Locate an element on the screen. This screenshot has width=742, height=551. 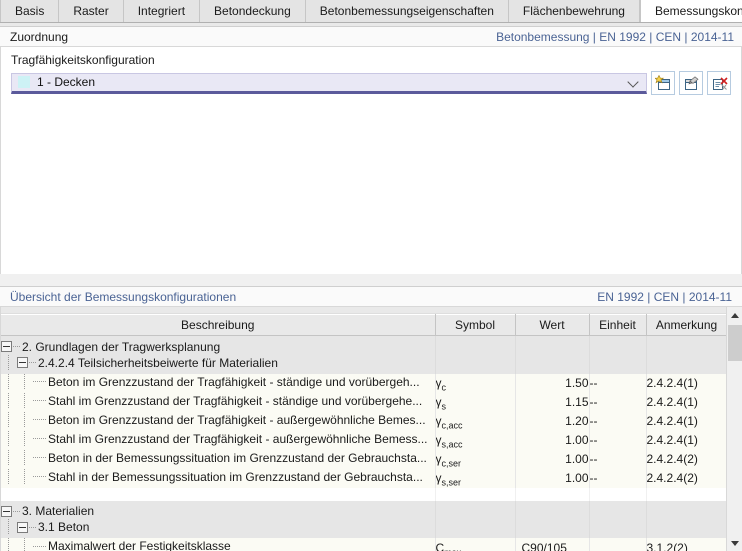
edit-document-icon is located at coordinates (691, 82).